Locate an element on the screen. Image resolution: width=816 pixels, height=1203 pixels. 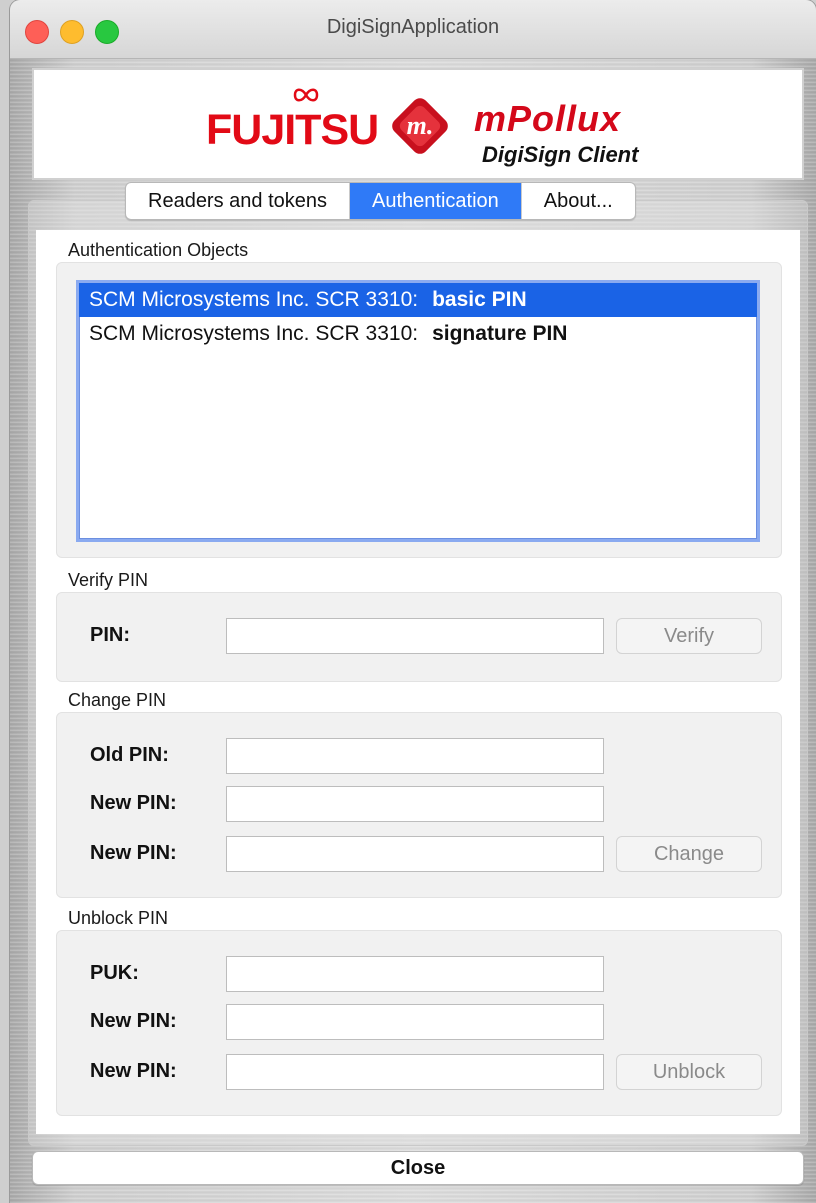
old-pin-input is located at coordinates (415, 756).